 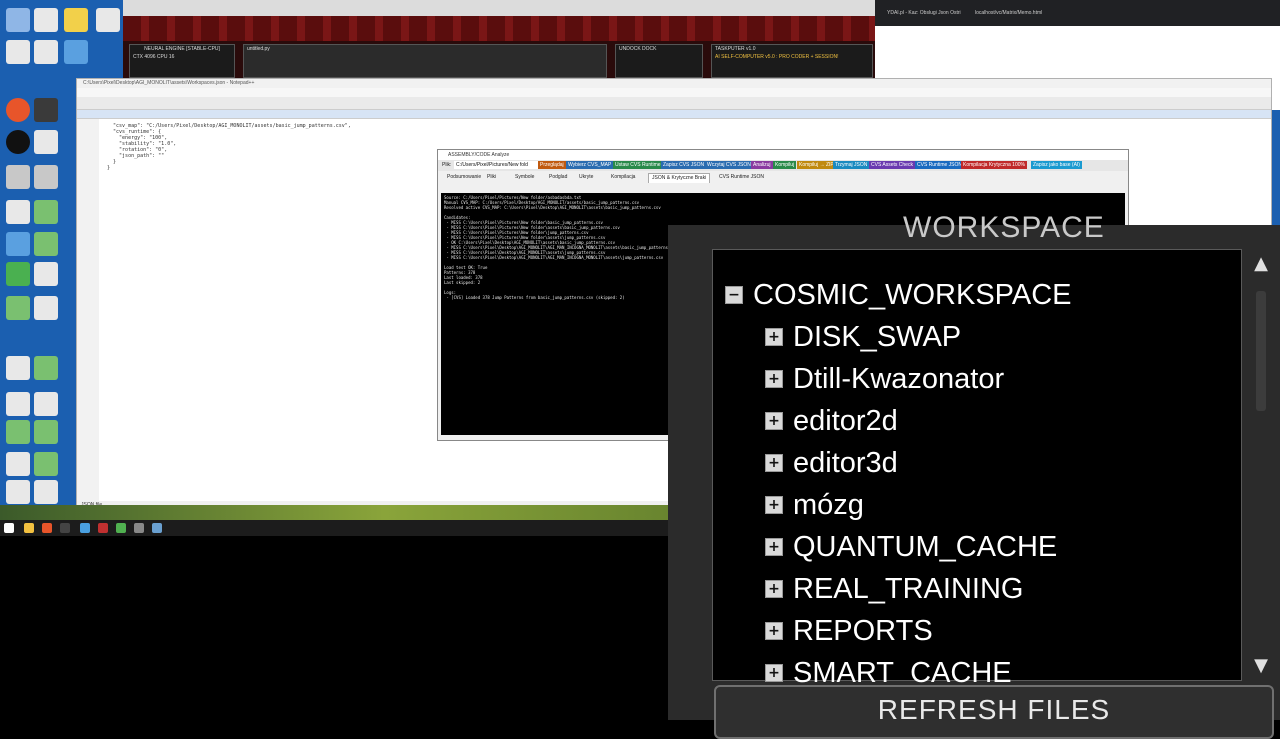 I want to click on tree-folder-item: + editor2d, so click(x=831, y=421).